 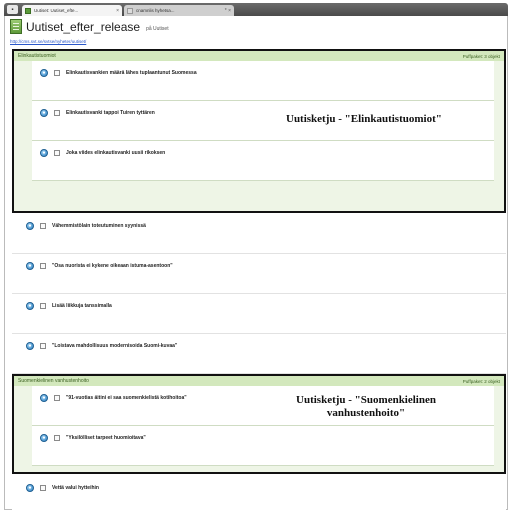 What do you see at coordinates (53, 381) in the screenshot?
I see `group-title: Suomenkielinen vanhustenhoito` at bounding box center [53, 381].